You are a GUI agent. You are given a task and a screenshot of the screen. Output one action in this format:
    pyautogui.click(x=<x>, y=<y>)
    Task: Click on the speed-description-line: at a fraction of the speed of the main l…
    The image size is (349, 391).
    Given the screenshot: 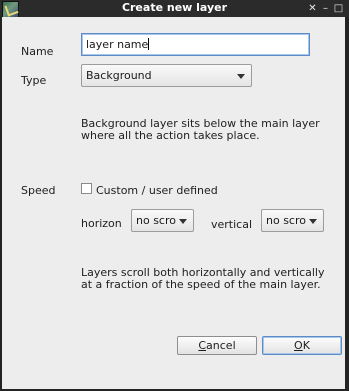 What is the action you would take?
    pyautogui.click(x=201, y=284)
    